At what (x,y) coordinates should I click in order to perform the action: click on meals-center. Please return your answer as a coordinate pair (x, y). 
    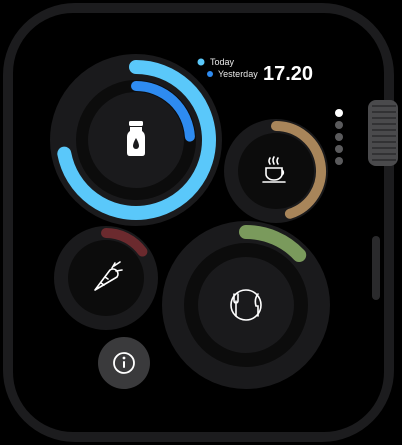
    Looking at the image, I should click on (246, 305).